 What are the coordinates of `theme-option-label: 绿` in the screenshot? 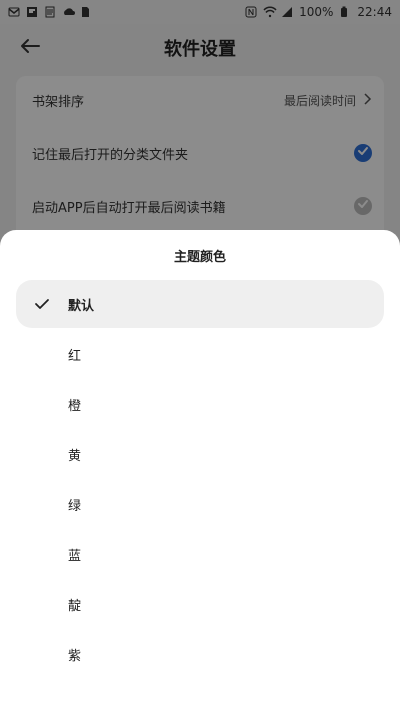 It's located at (75, 506).